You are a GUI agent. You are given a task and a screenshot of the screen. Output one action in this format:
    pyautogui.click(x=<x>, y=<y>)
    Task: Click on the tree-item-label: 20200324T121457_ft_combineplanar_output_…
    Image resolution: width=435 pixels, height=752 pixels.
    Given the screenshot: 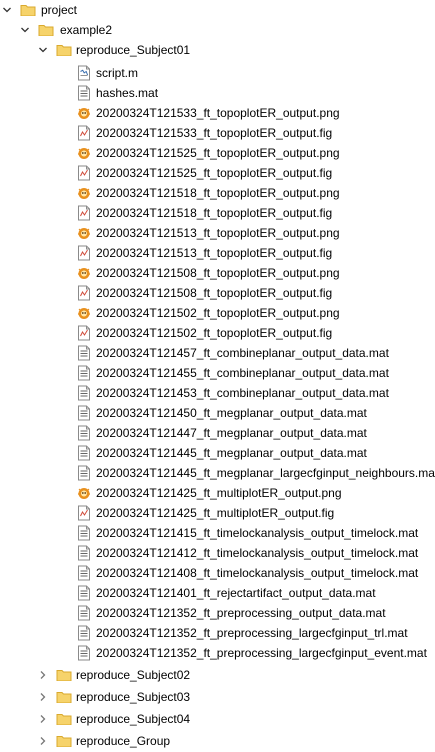 What is the action you would take?
    pyautogui.click(x=242, y=353)
    